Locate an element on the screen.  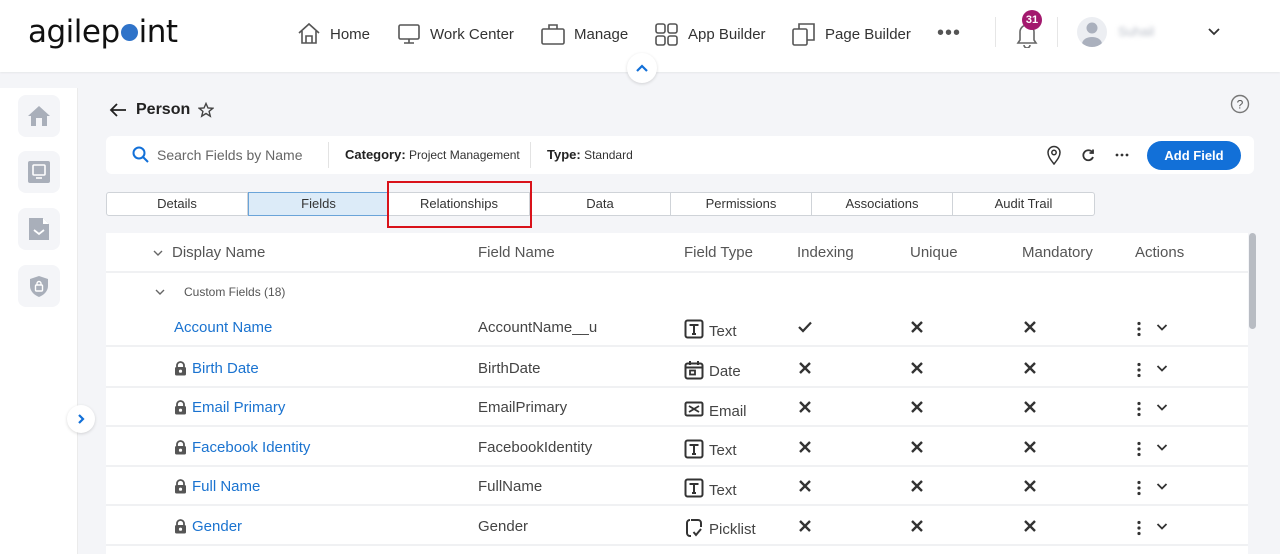
search-field: Search Fields by Name is located at coordinates (217, 154).